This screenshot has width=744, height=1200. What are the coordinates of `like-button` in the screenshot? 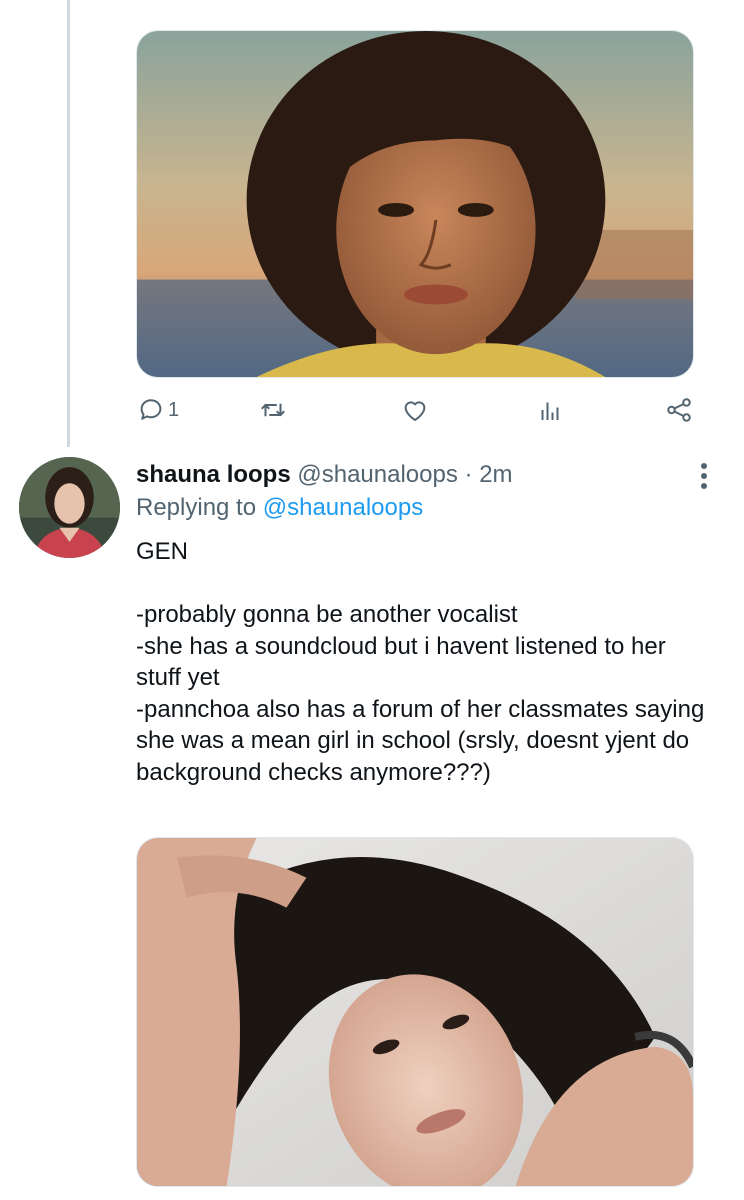 It's located at (415, 410).